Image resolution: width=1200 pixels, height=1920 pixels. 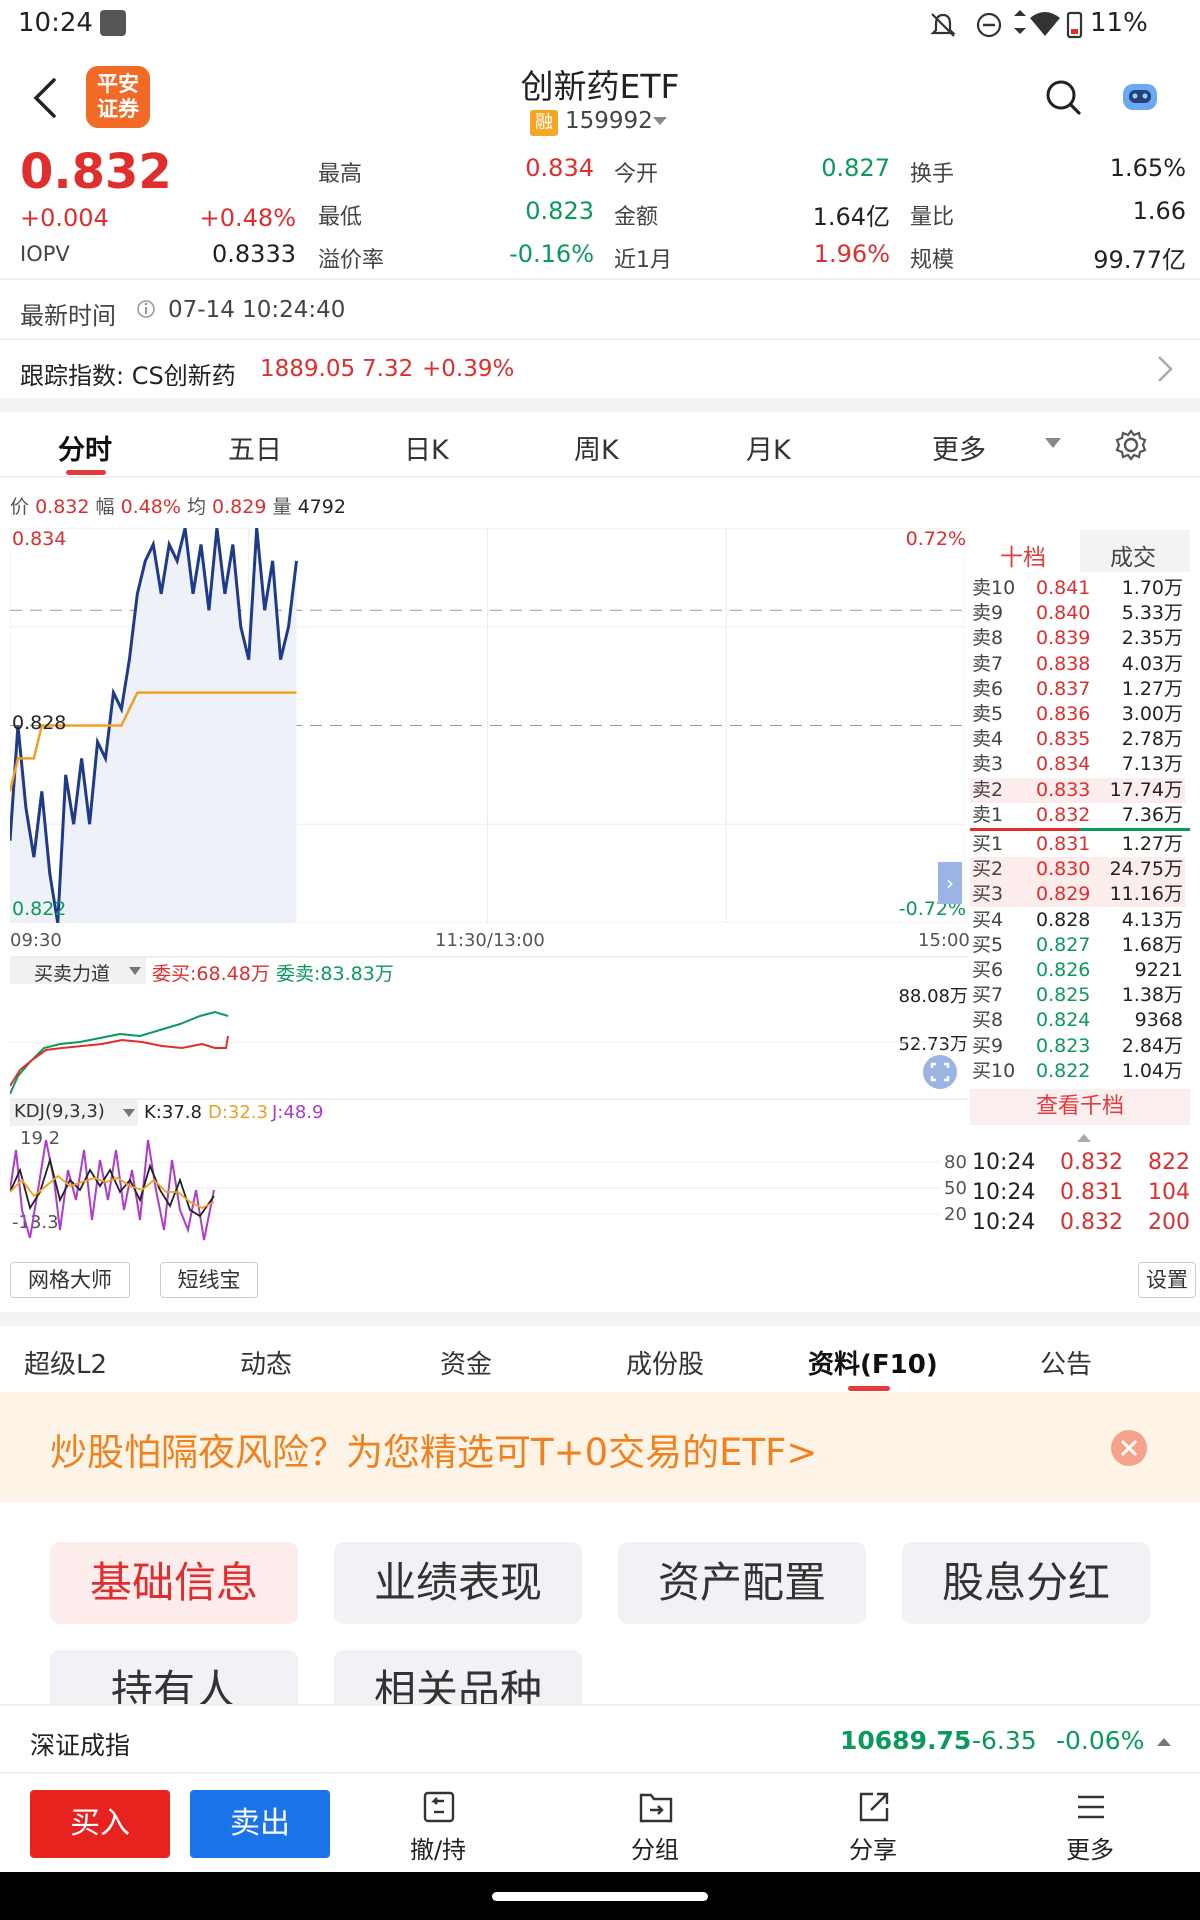 I want to click on search-icon, so click(x=1063, y=97).